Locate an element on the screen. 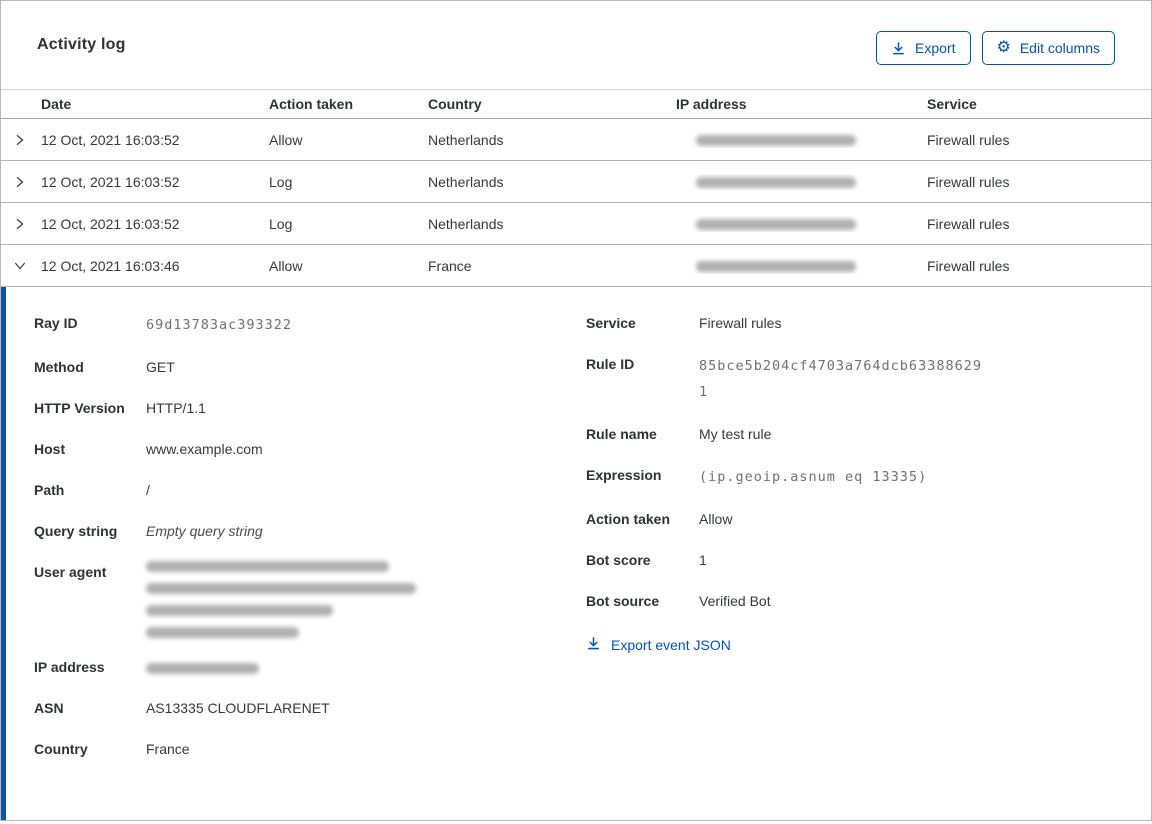 Image resolution: width=1152 pixels, height=824 pixels. detail-label: Rule name is located at coordinates (621, 434).